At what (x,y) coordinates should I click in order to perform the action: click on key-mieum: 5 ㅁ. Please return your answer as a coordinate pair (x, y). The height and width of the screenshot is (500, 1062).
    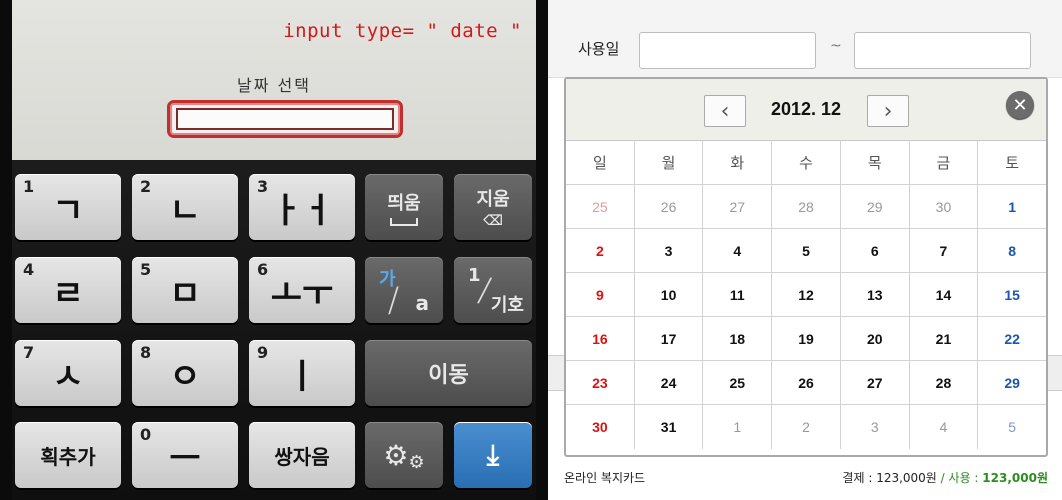
    Looking at the image, I should click on (185, 290).